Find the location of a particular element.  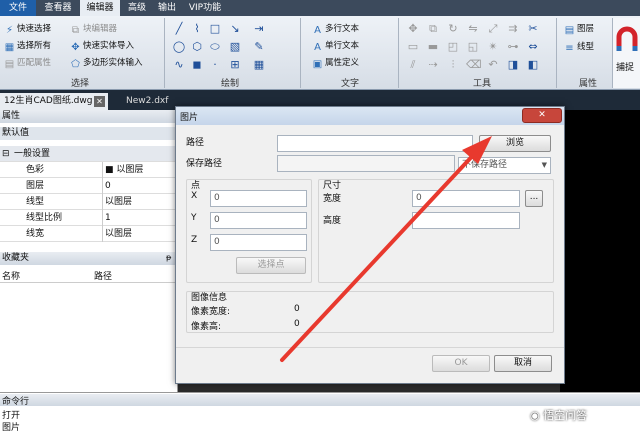

browse-button: 浏览 is located at coordinates (515, 143).